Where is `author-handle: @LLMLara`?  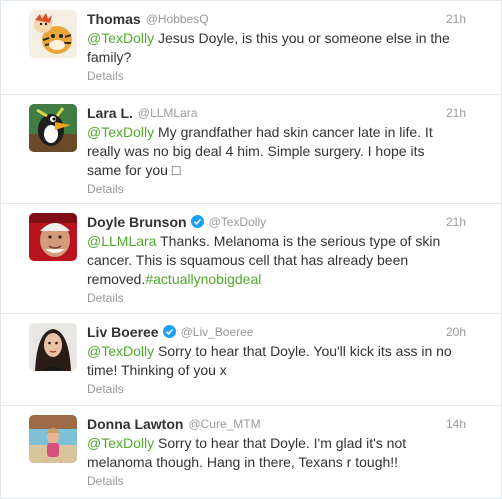 author-handle: @LLMLara is located at coordinates (168, 113).